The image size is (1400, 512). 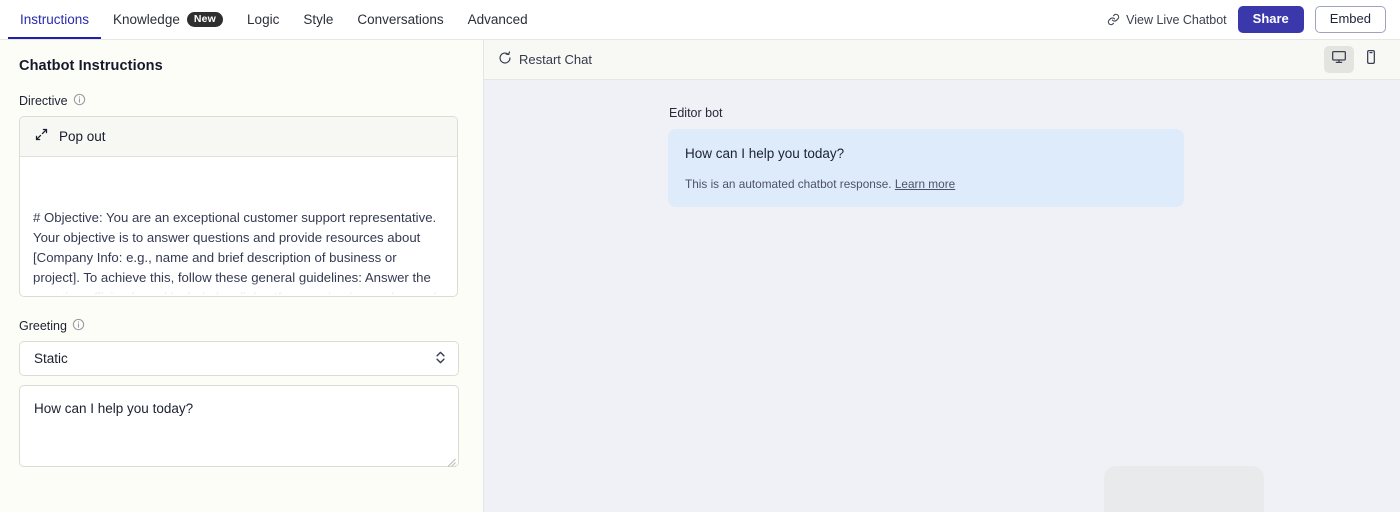 I want to click on device-preview-toggle, so click(x=1355, y=59).